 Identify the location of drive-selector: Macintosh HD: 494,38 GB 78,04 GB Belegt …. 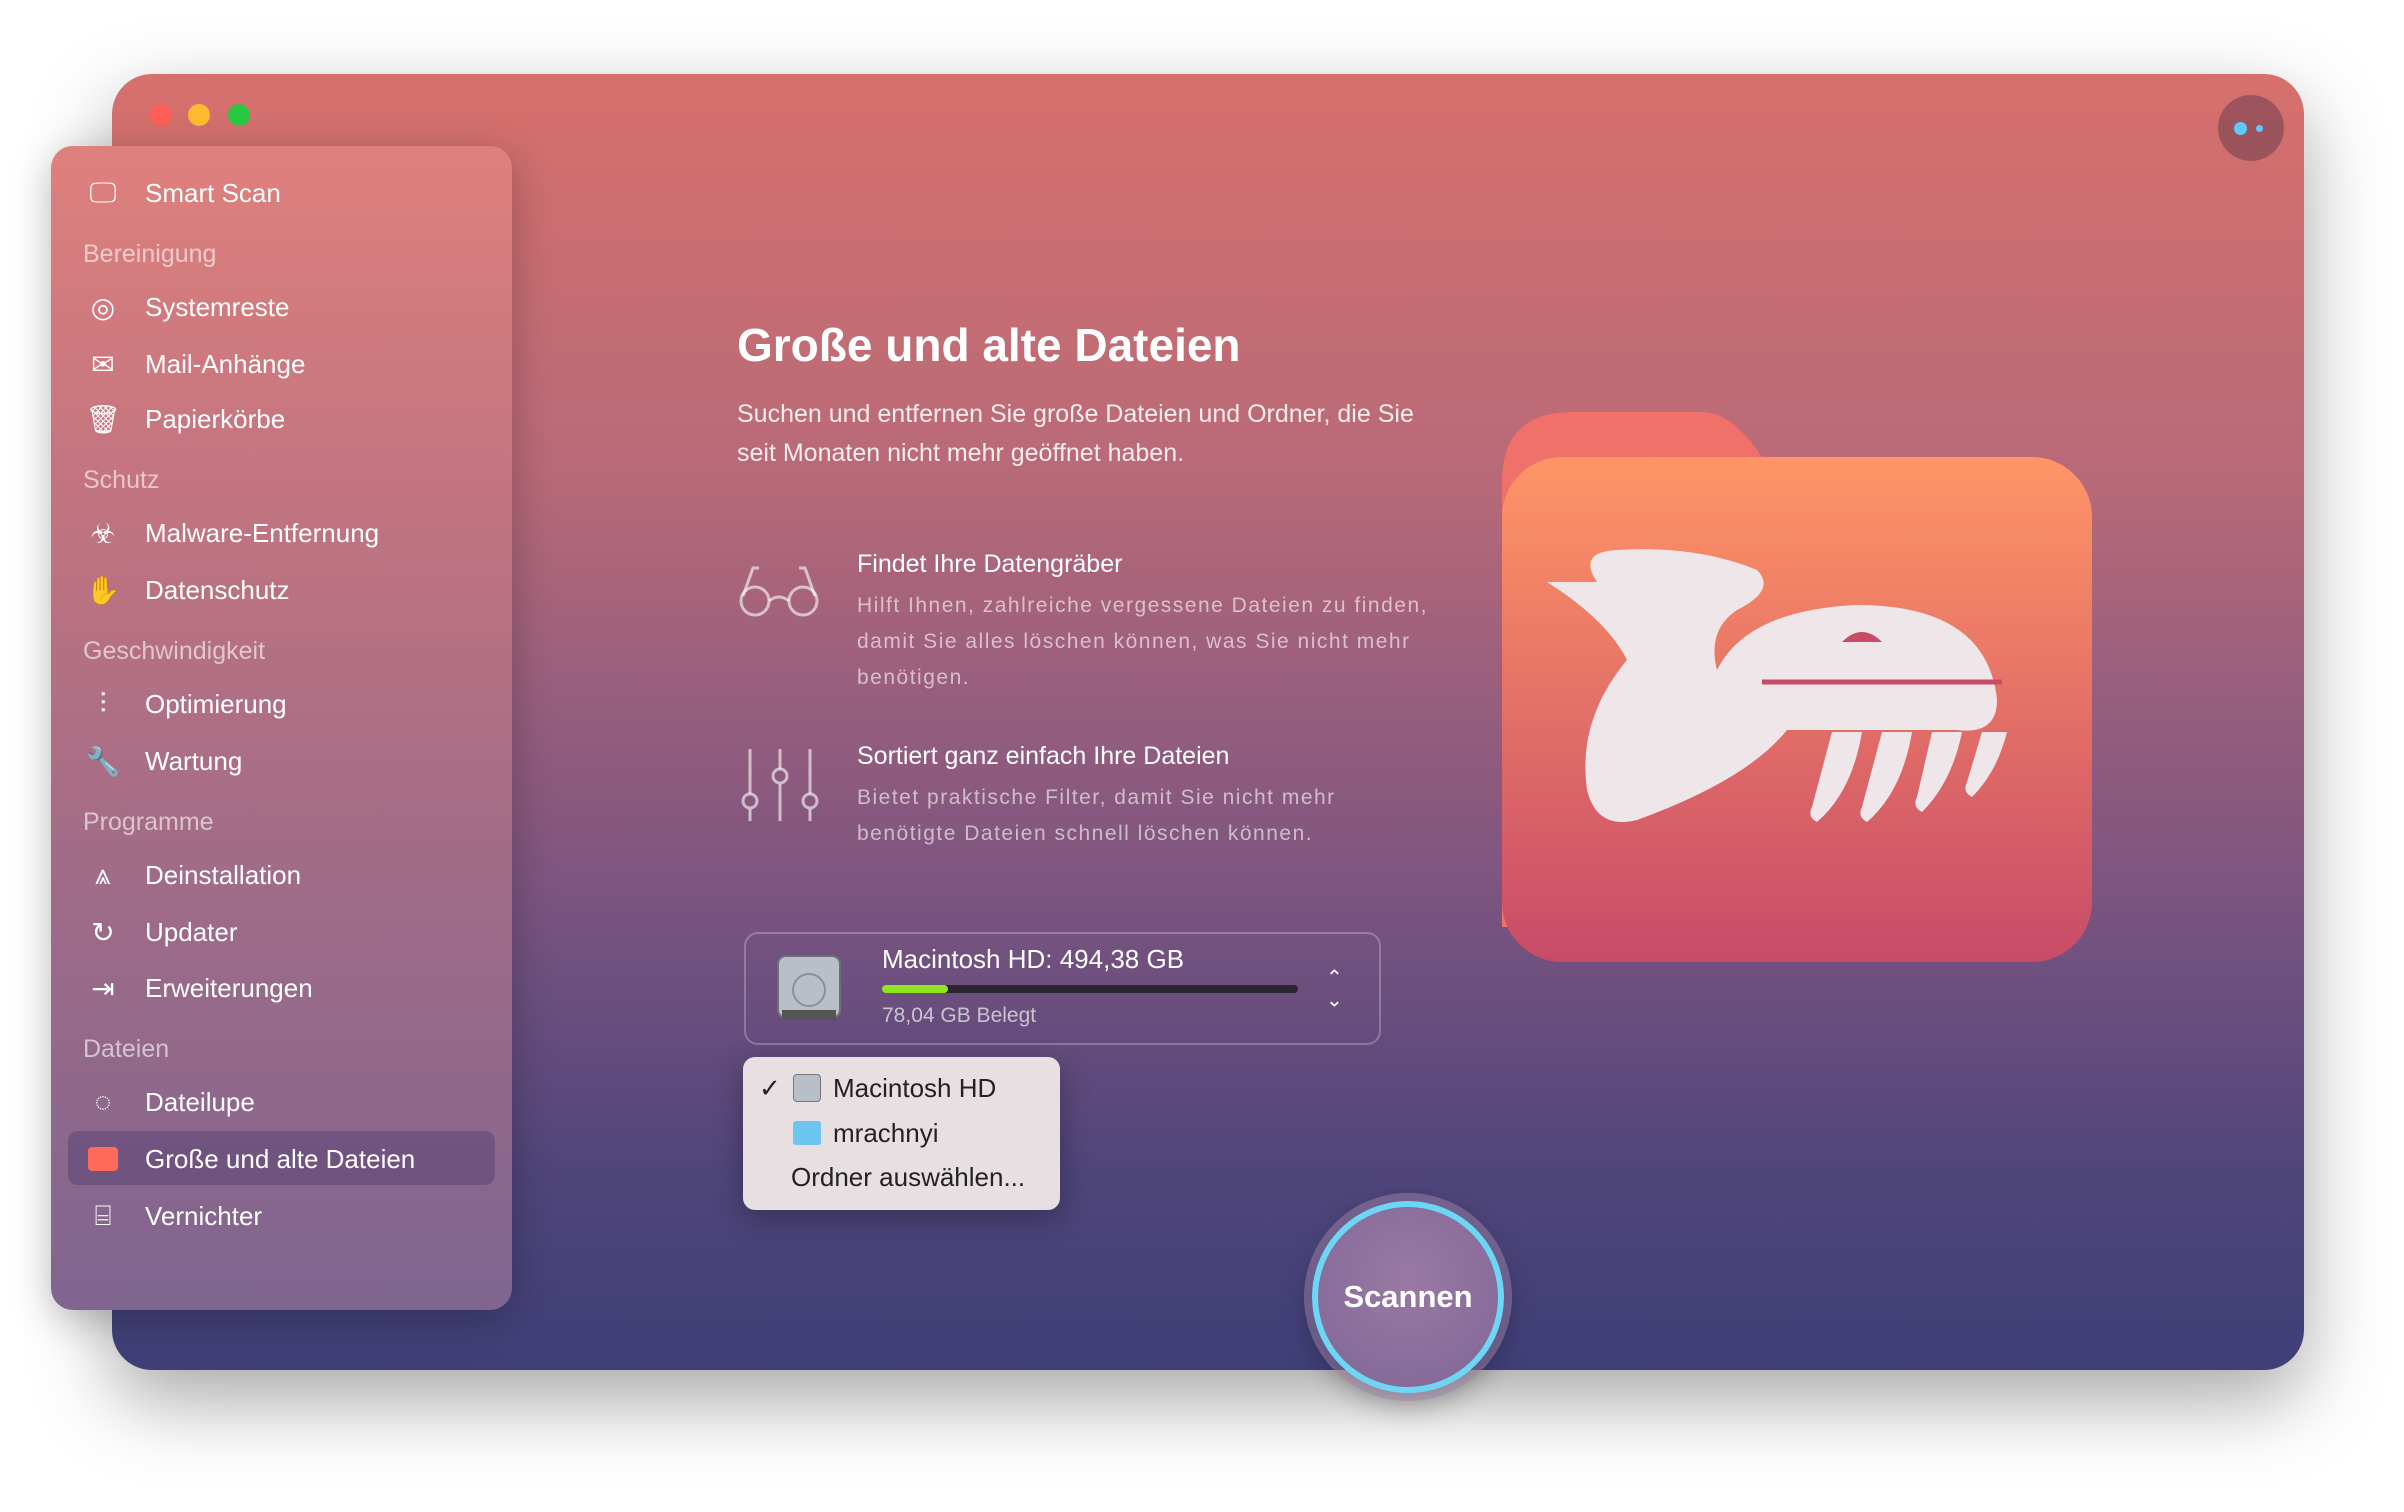
(1062, 988).